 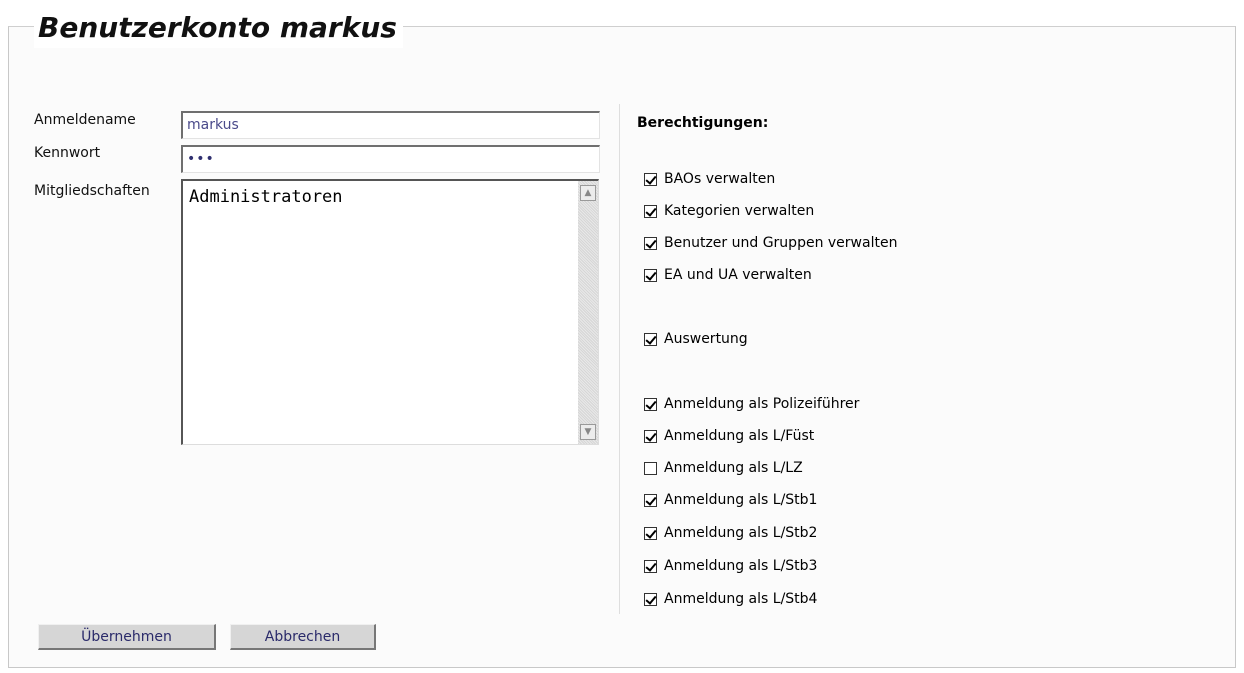 I want to click on permission-kategorien-verwalten: Kategorien verwalten, so click(x=729, y=211).